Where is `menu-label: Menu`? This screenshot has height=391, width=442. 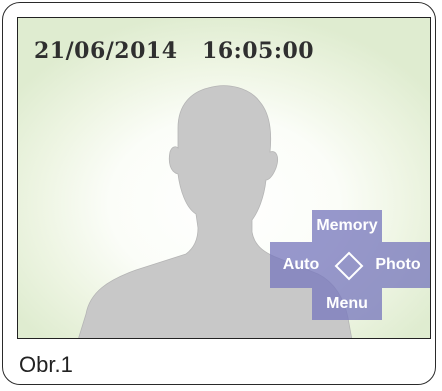 menu-label: Menu is located at coordinates (347, 303).